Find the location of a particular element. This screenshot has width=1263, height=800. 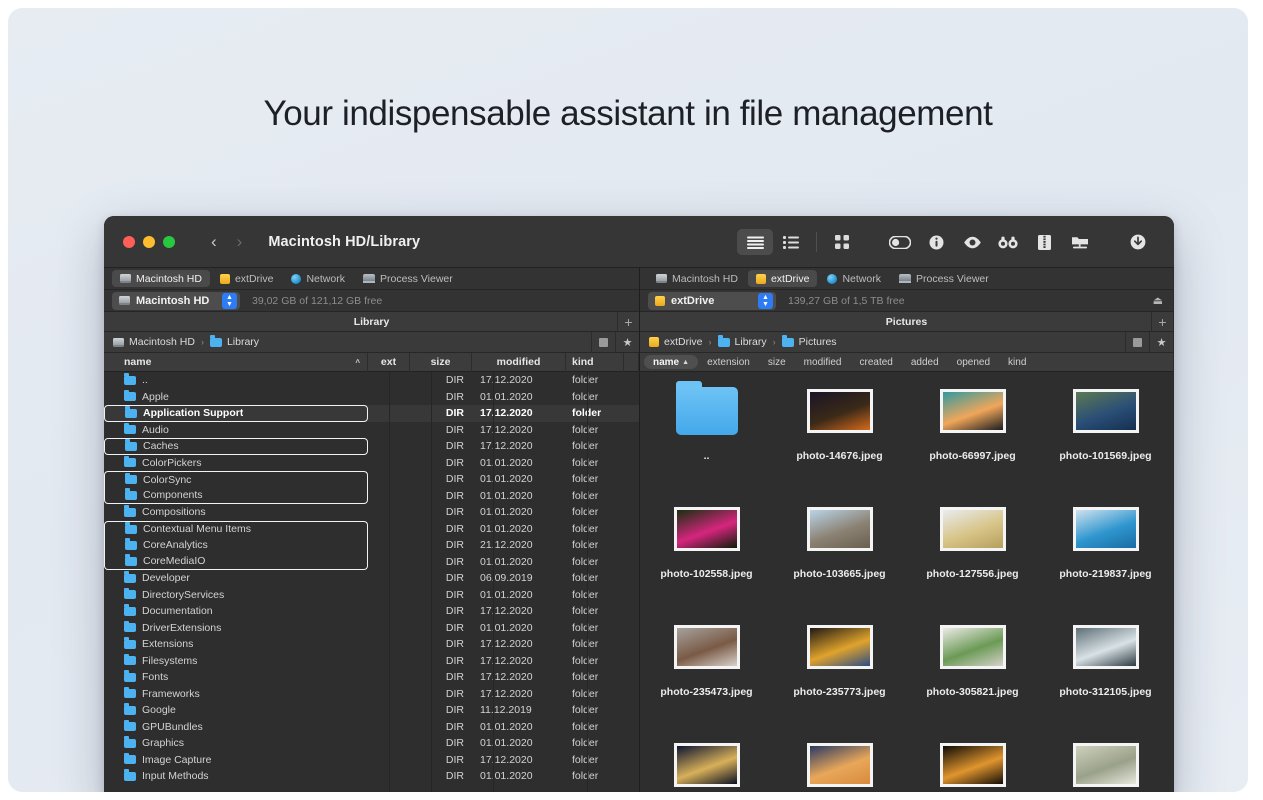

right-folder-tab-label: Pictures is located at coordinates (906, 322).